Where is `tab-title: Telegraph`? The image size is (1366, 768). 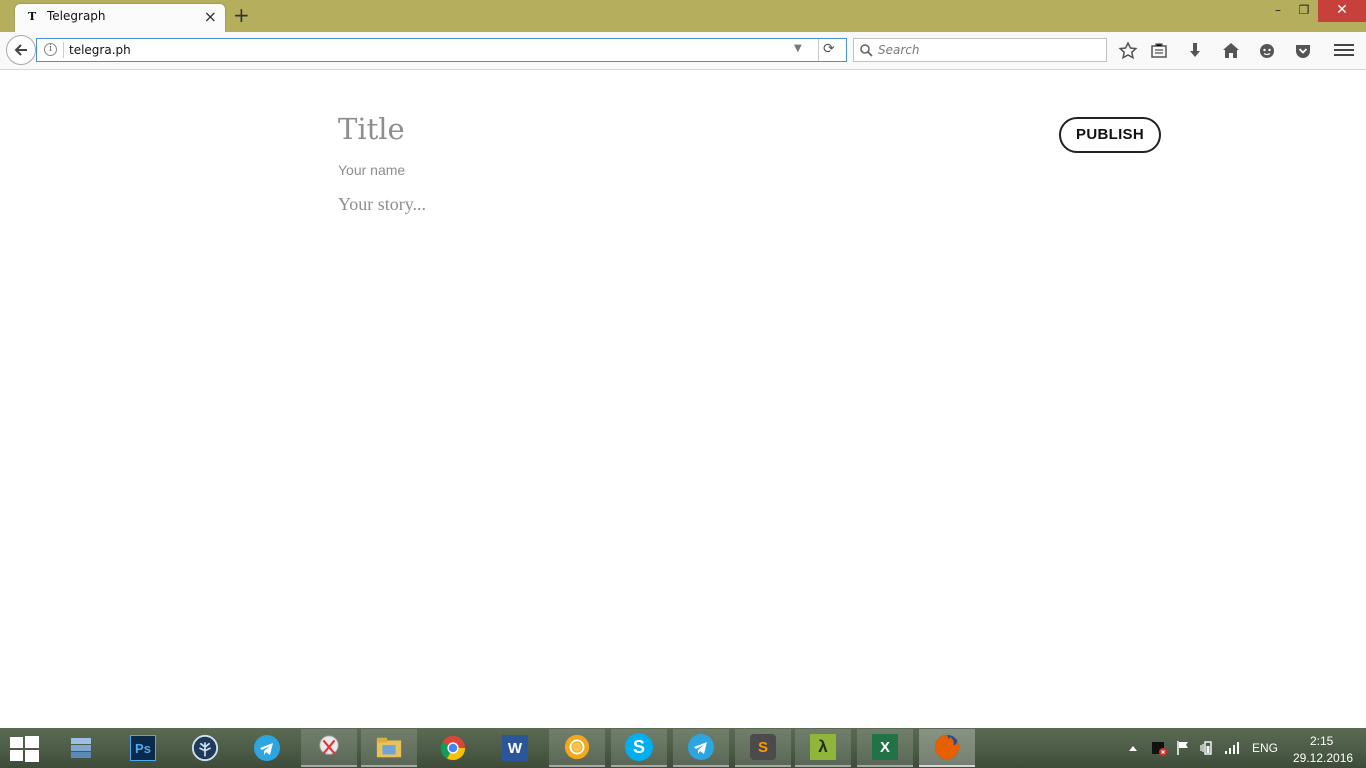 tab-title: Telegraph is located at coordinates (76, 16).